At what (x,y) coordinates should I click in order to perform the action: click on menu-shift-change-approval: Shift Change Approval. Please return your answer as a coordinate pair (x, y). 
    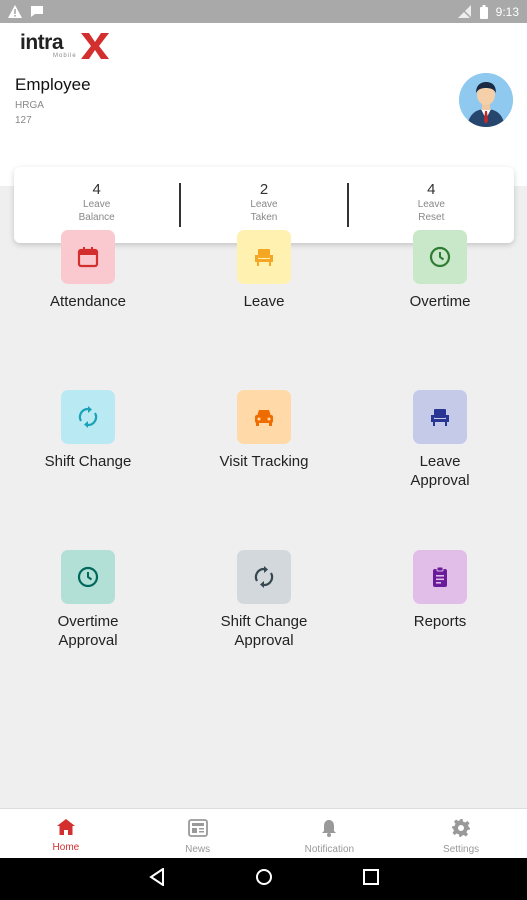
    Looking at the image, I should click on (264, 600).